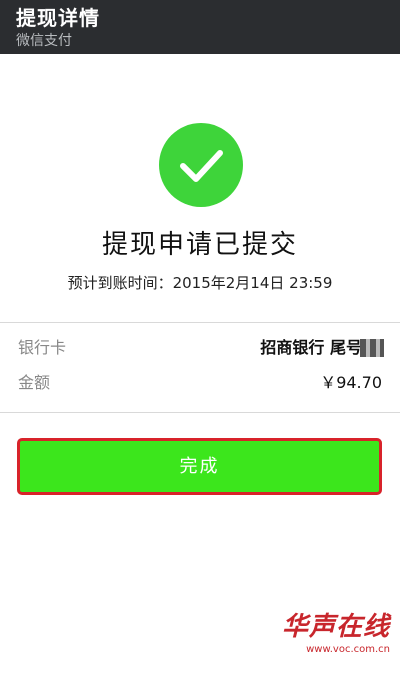 Image resolution: width=400 pixels, height=677 pixels. I want to click on bank-card-value: 招商银行 尾号, so click(311, 347).